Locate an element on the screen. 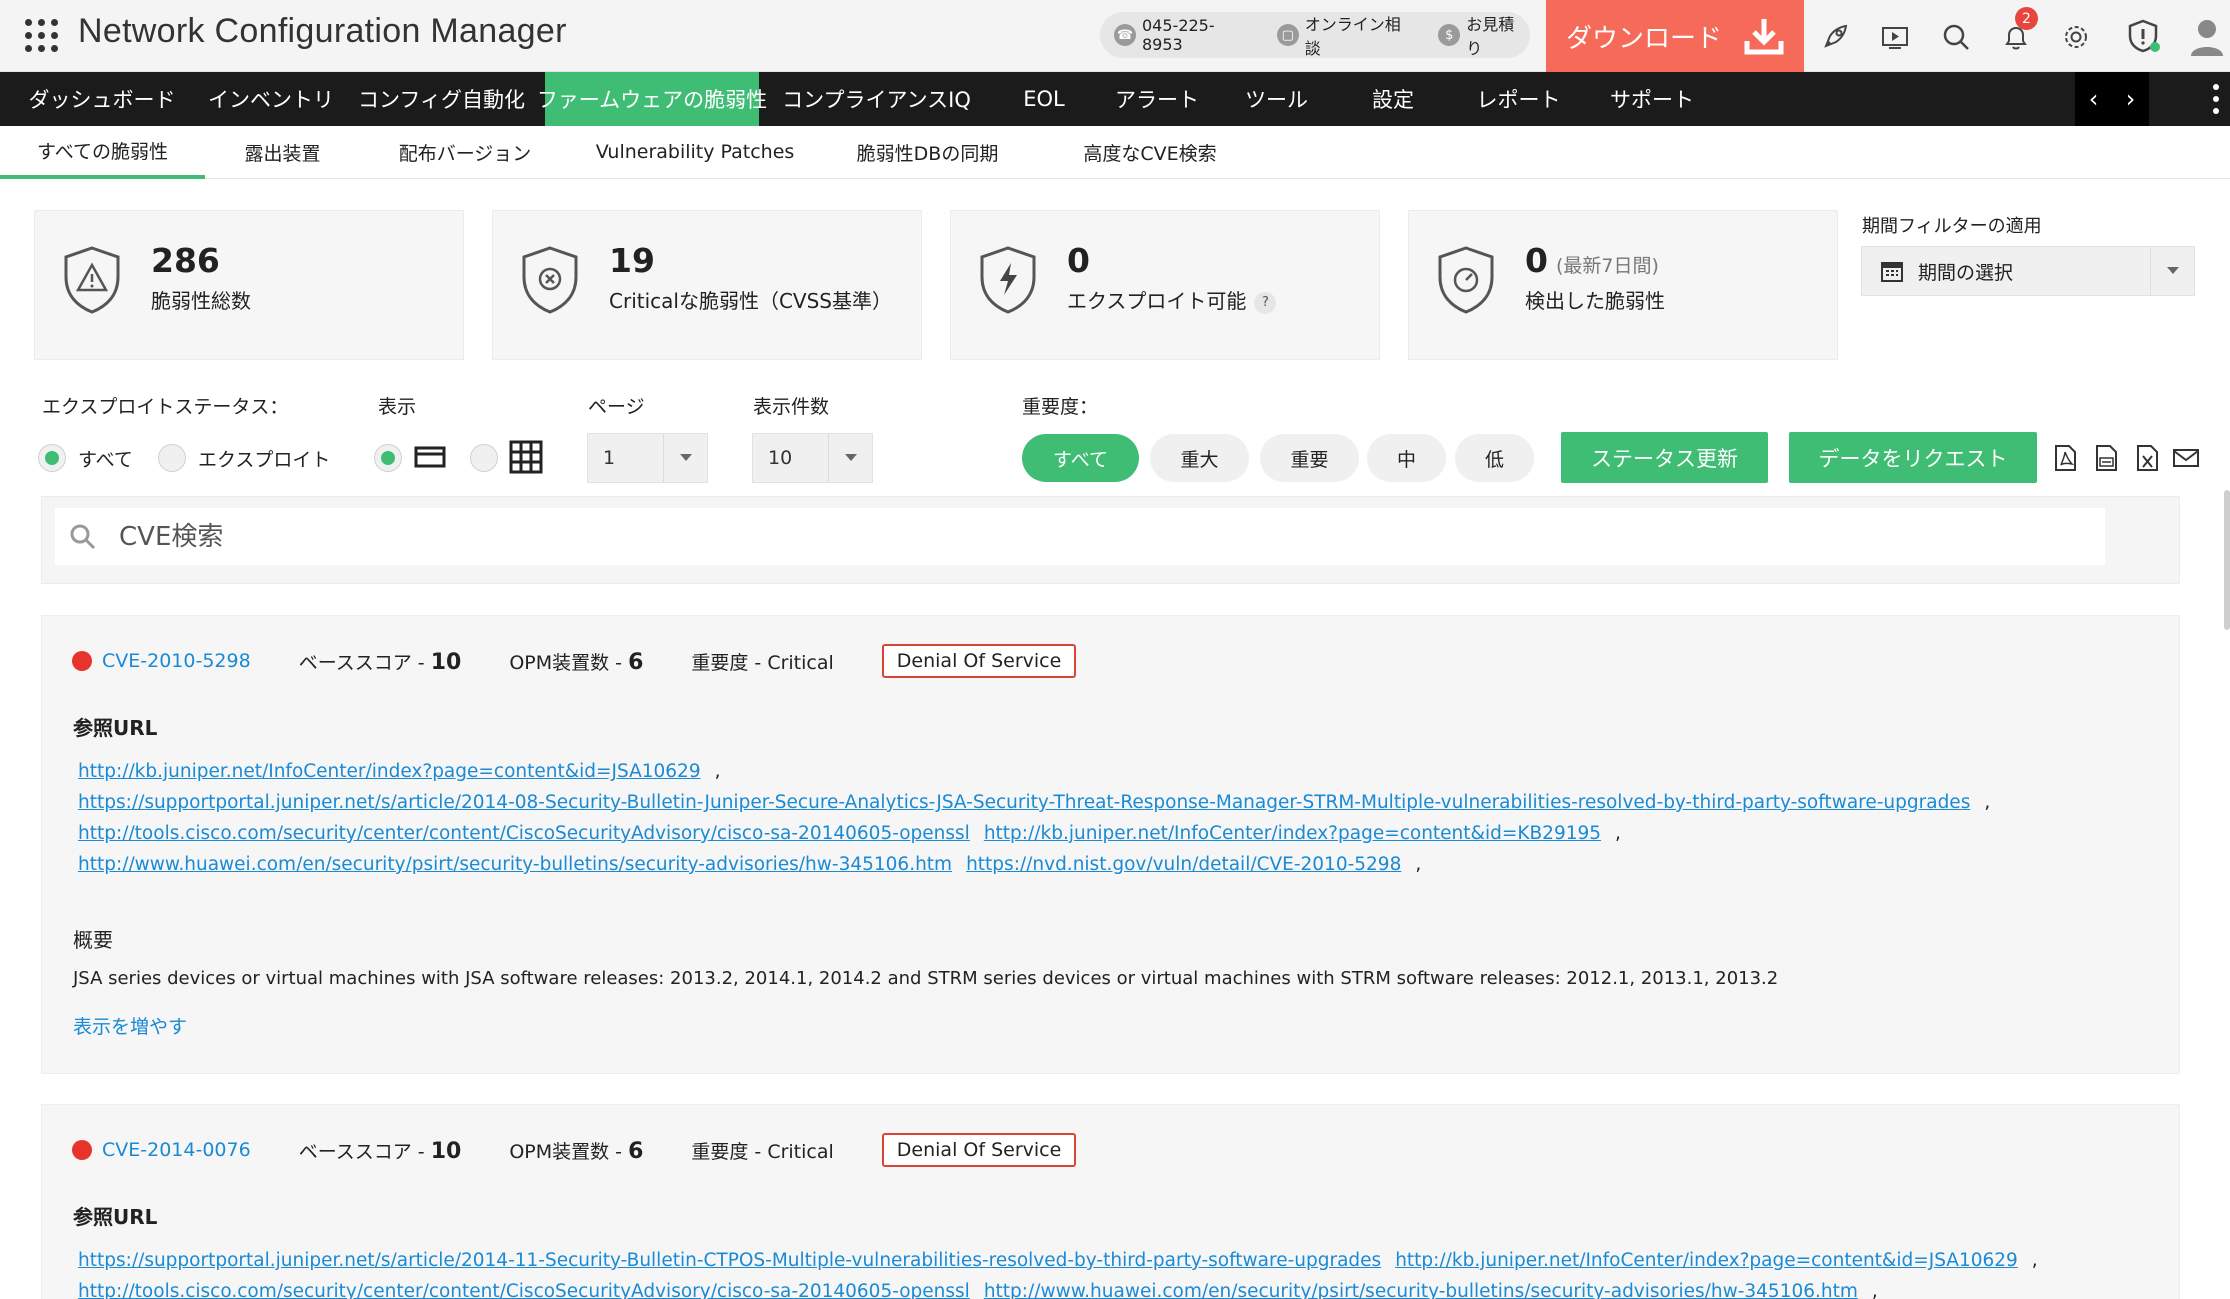  download-button: ダウンロード is located at coordinates (1675, 36).